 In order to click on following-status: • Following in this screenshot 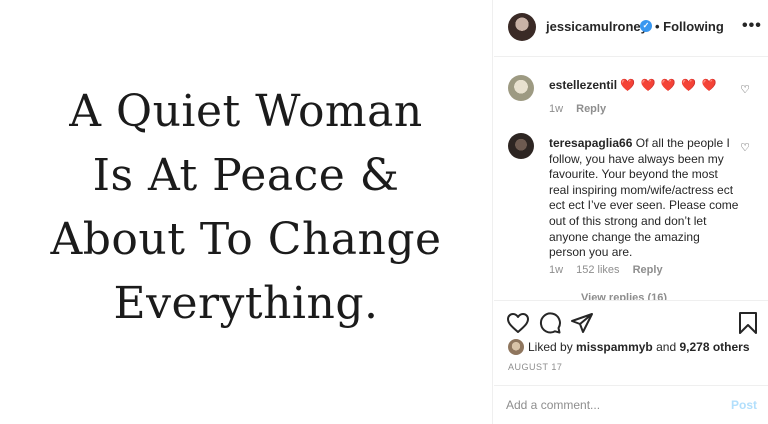, I will do `click(689, 26)`.